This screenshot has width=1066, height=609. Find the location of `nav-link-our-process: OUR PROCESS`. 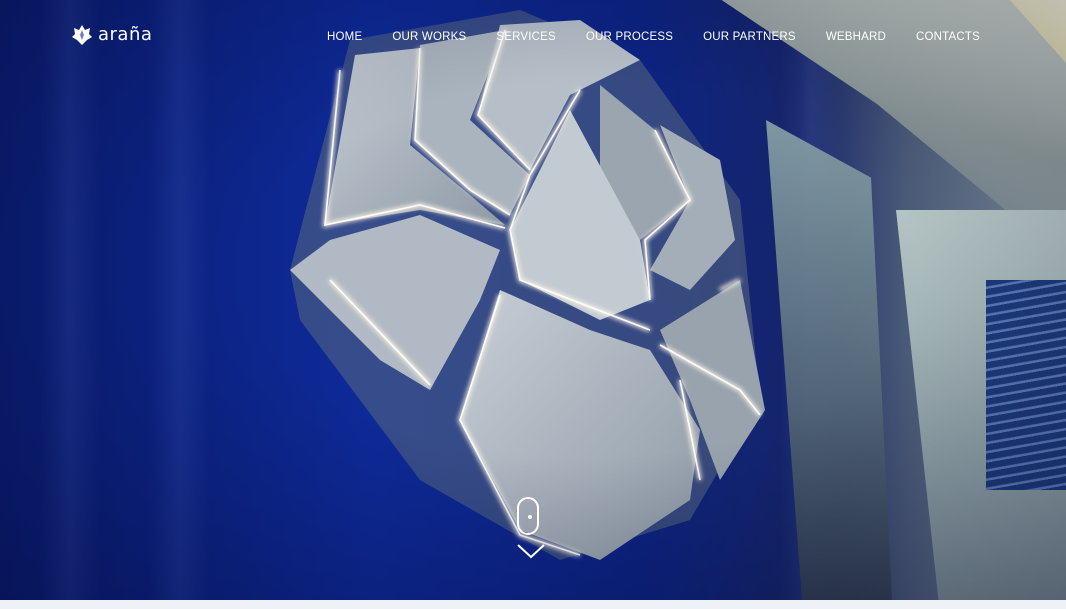

nav-link-our-process: OUR PROCESS is located at coordinates (629, 37).